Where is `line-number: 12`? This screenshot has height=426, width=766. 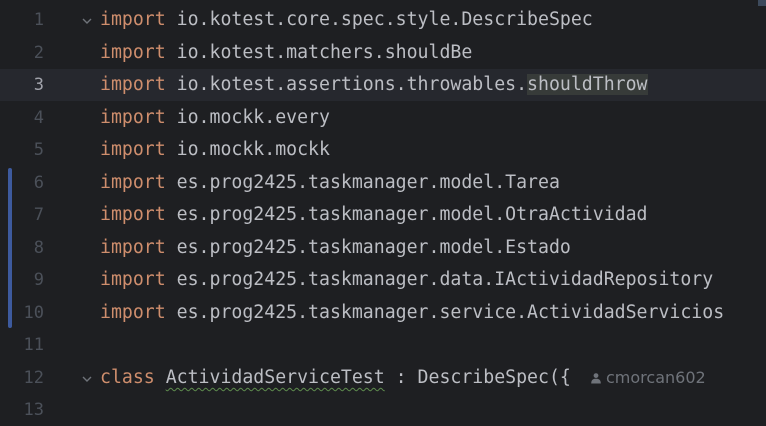 line-number: 12 is located at coordinates (33, 378).